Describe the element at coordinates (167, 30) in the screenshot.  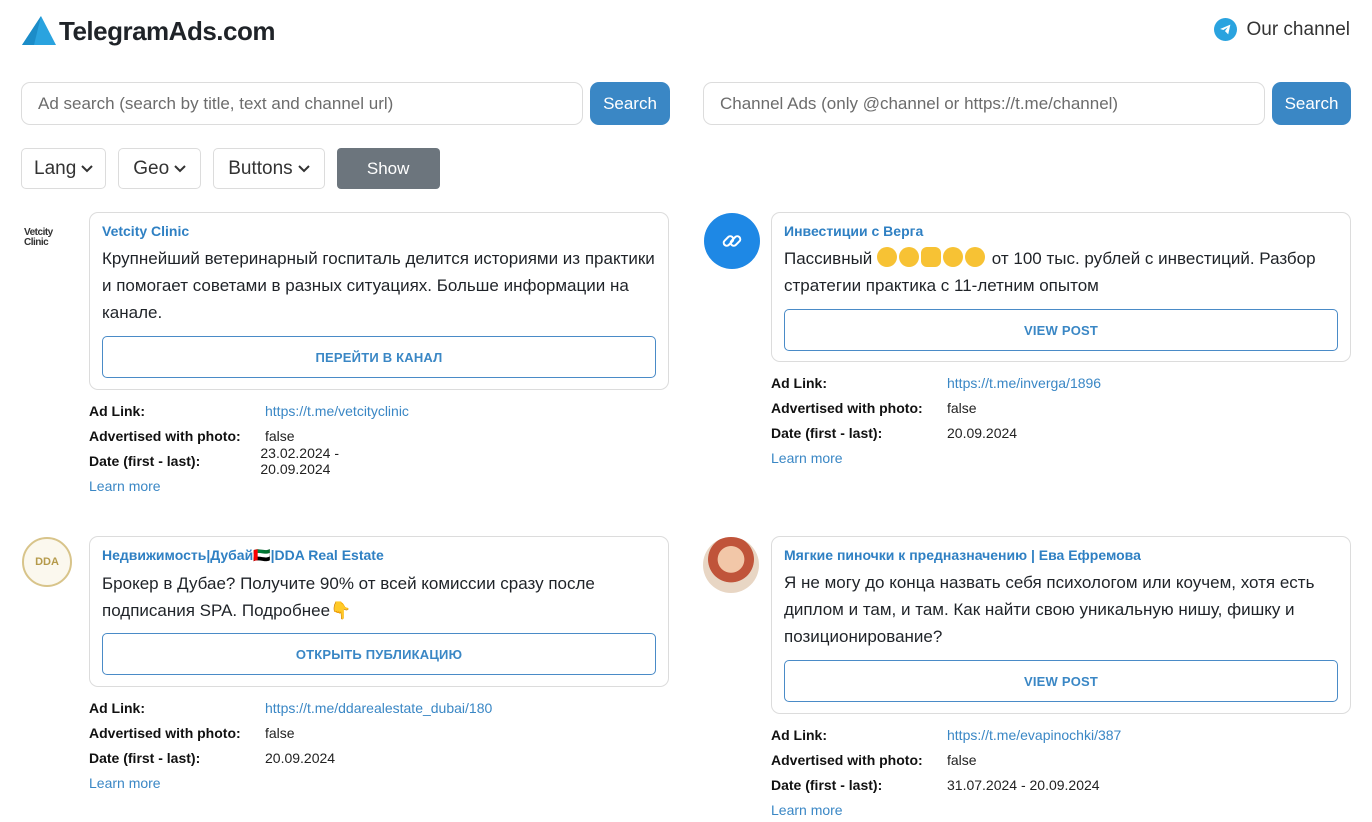
I see `logo-text: TelegramAds.com` at that location.